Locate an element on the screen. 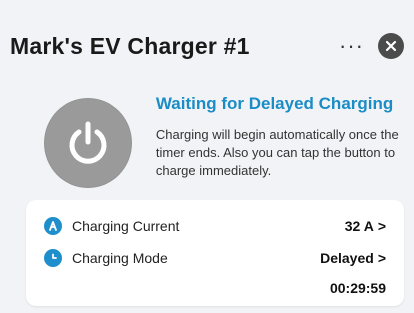 Image resolution: width=414 pixels, height=313 pixels. close-icon is located at coordinates (391, 46).